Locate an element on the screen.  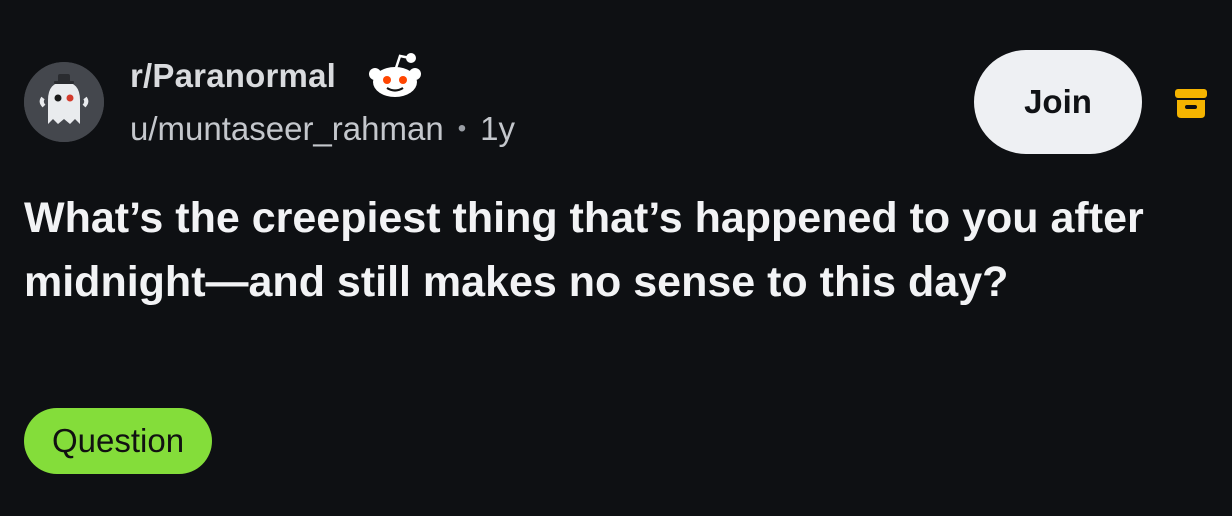
subreddit-avatar is located at coordinates (64, 102).